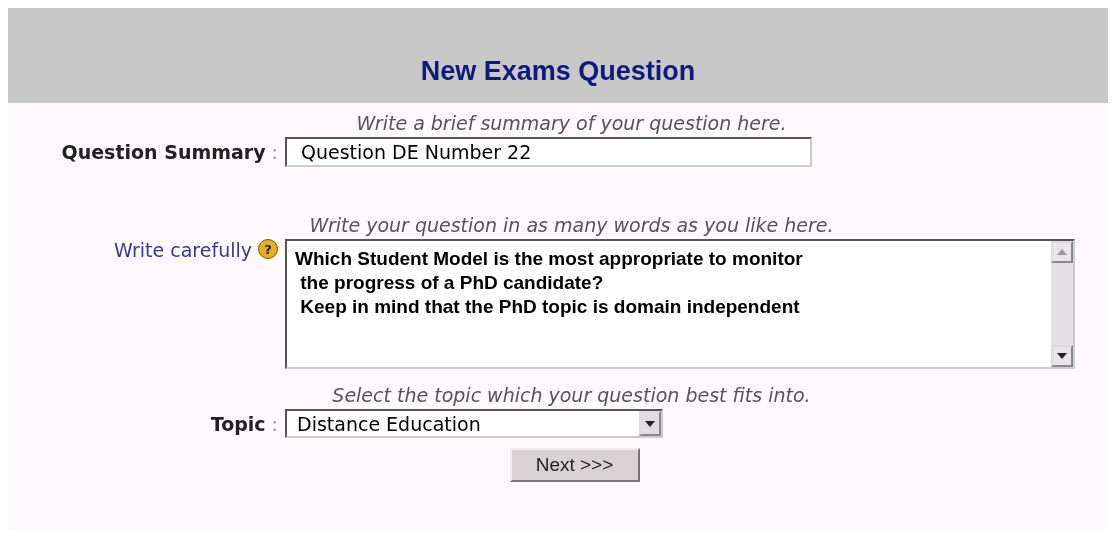 The image size is (1113, 538). Describe the element at coordinates (558, 71) in the screenshot. I see `page-title: New Exams Question` at that location.